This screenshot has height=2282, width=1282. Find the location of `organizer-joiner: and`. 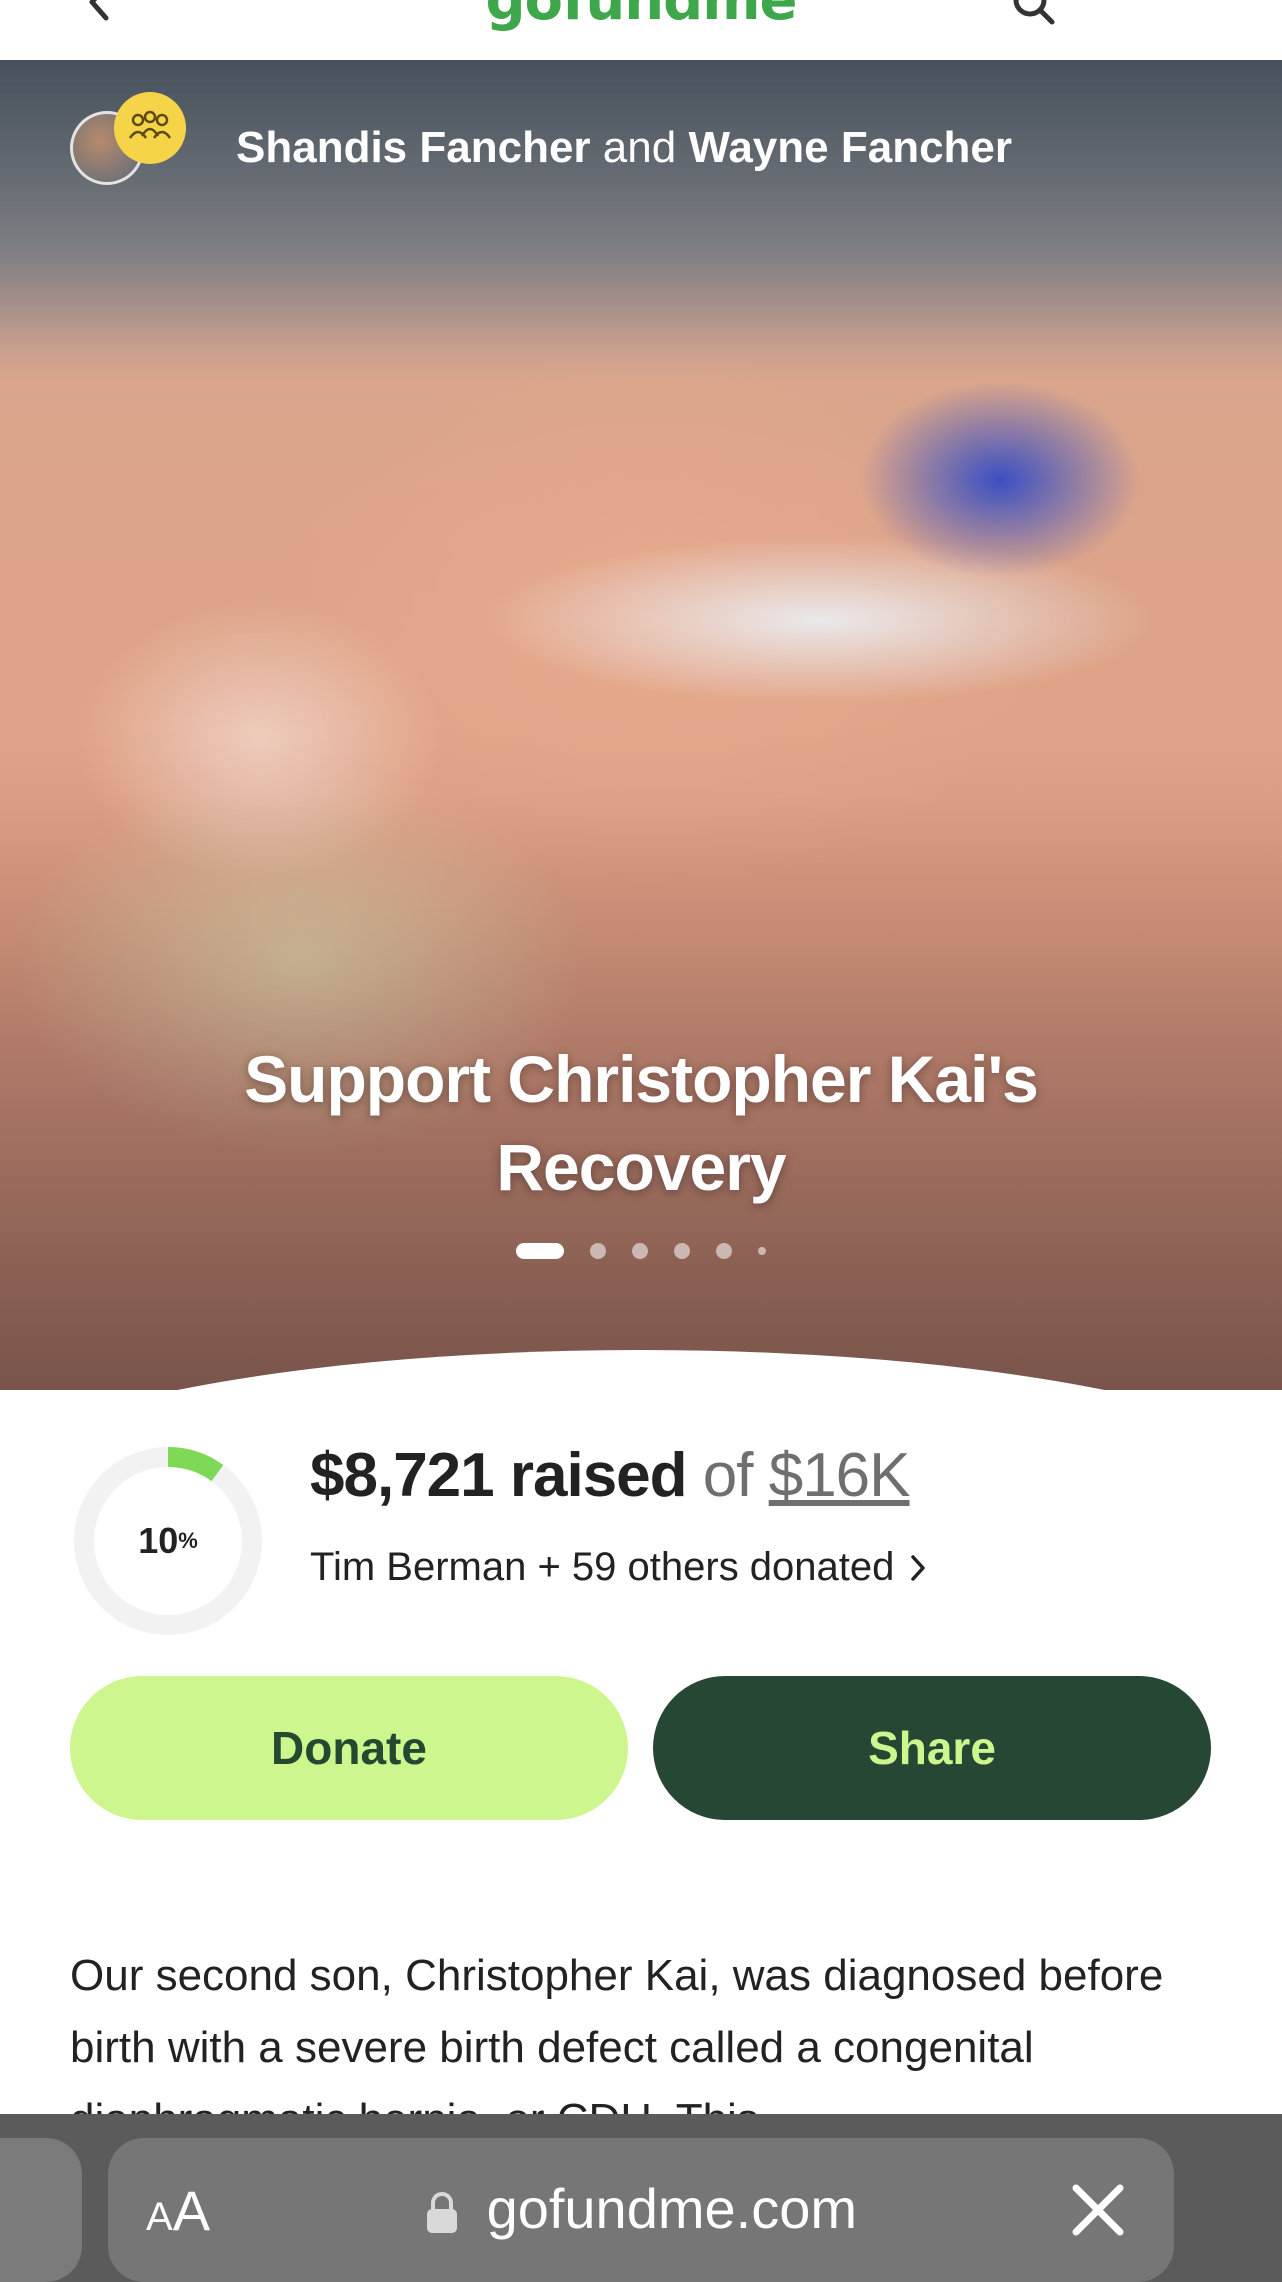

organizer-joiner: and is located at coordinates (639, 147).